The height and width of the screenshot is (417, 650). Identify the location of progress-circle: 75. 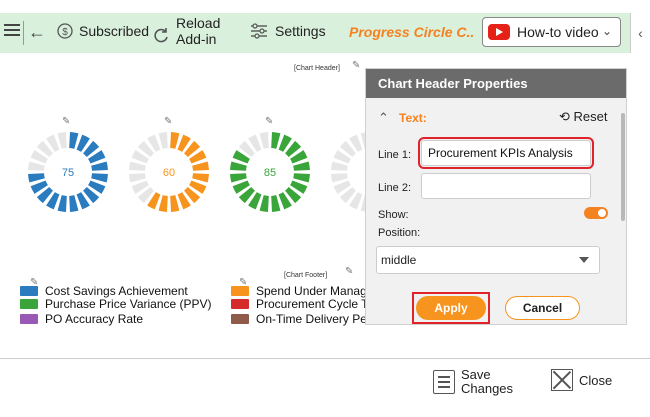
(68, 172).